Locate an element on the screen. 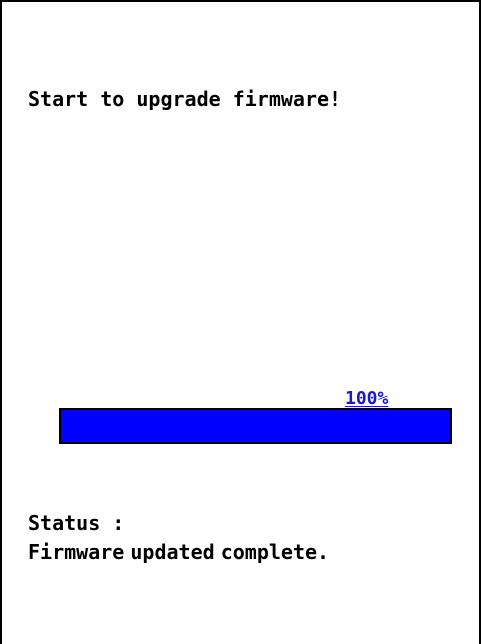  upgrade-heading: Start to upgrade firmware! is located at coordinates (185, 99).